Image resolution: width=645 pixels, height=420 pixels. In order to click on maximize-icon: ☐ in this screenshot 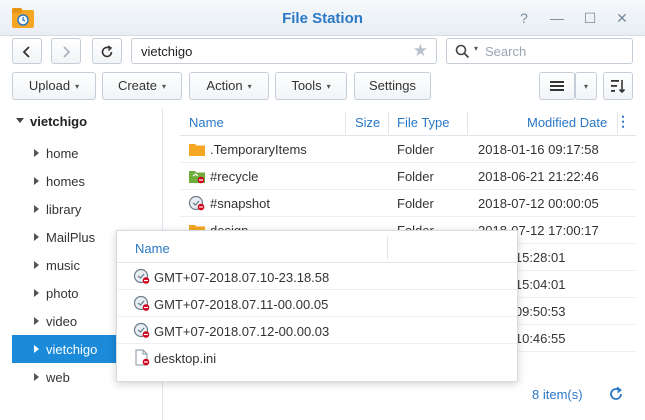, I will do `click(590, 18)`.